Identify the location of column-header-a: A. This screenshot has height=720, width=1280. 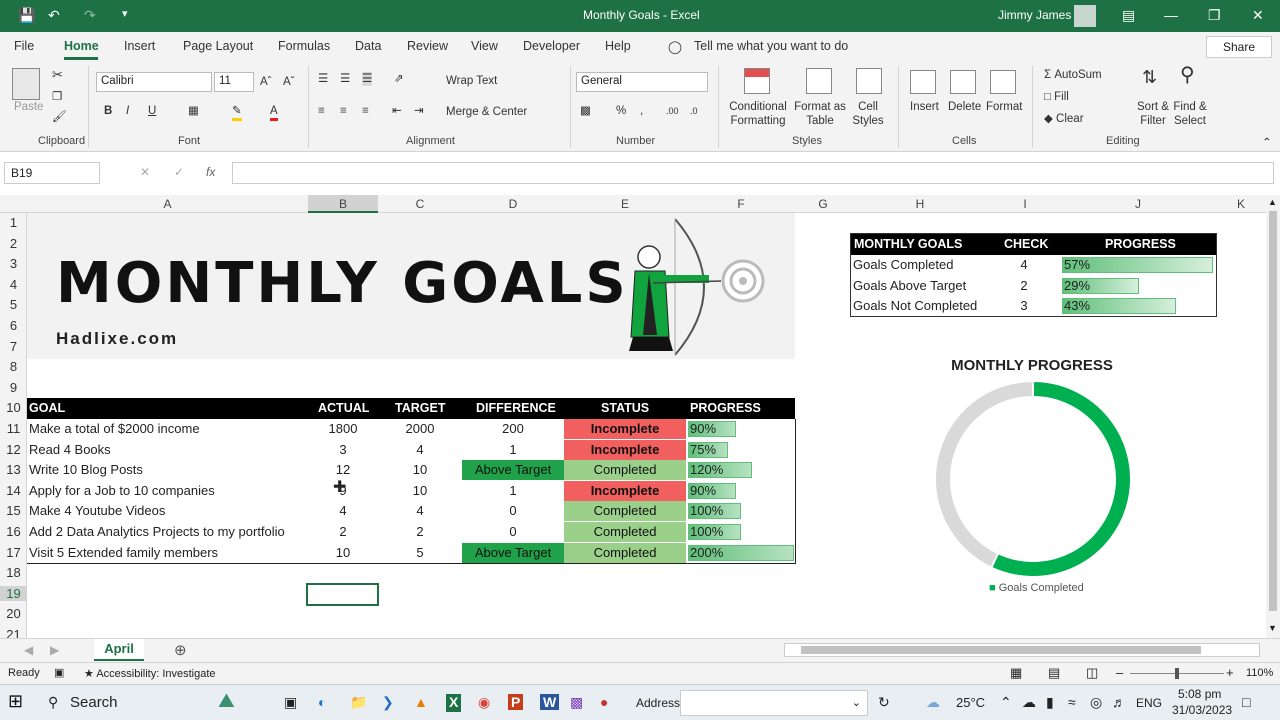
(167, 204).